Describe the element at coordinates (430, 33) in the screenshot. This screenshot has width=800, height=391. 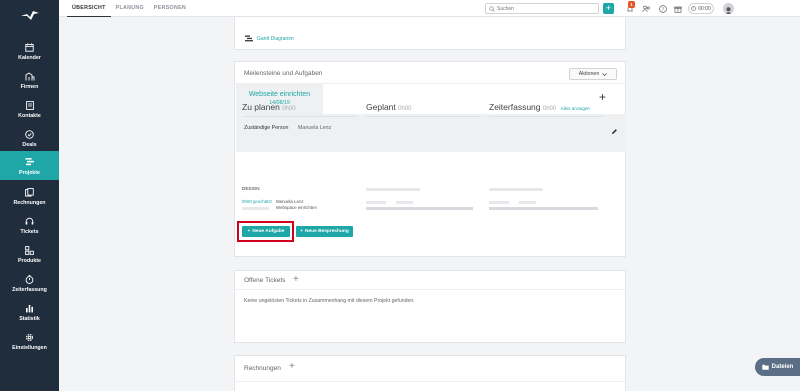
I see `gantt-card: Gantt Diagramm` at that location.